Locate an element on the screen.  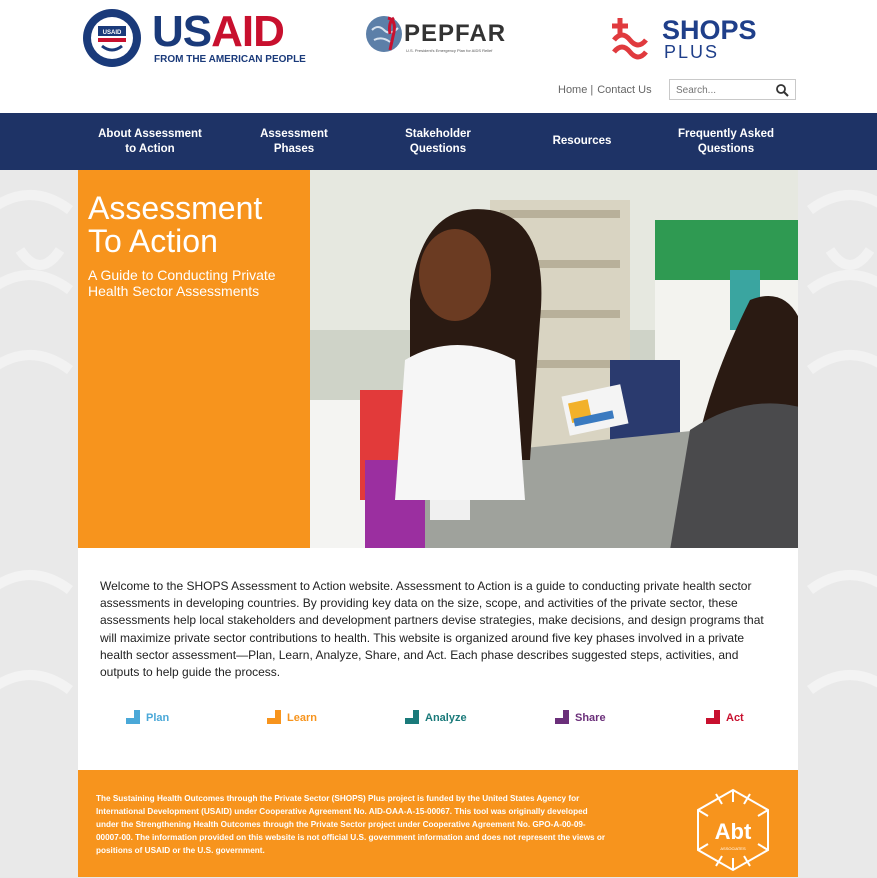
usaid-tagline: FROM THE AMERICAN PEOPLE is located at coordinates (230, 59).